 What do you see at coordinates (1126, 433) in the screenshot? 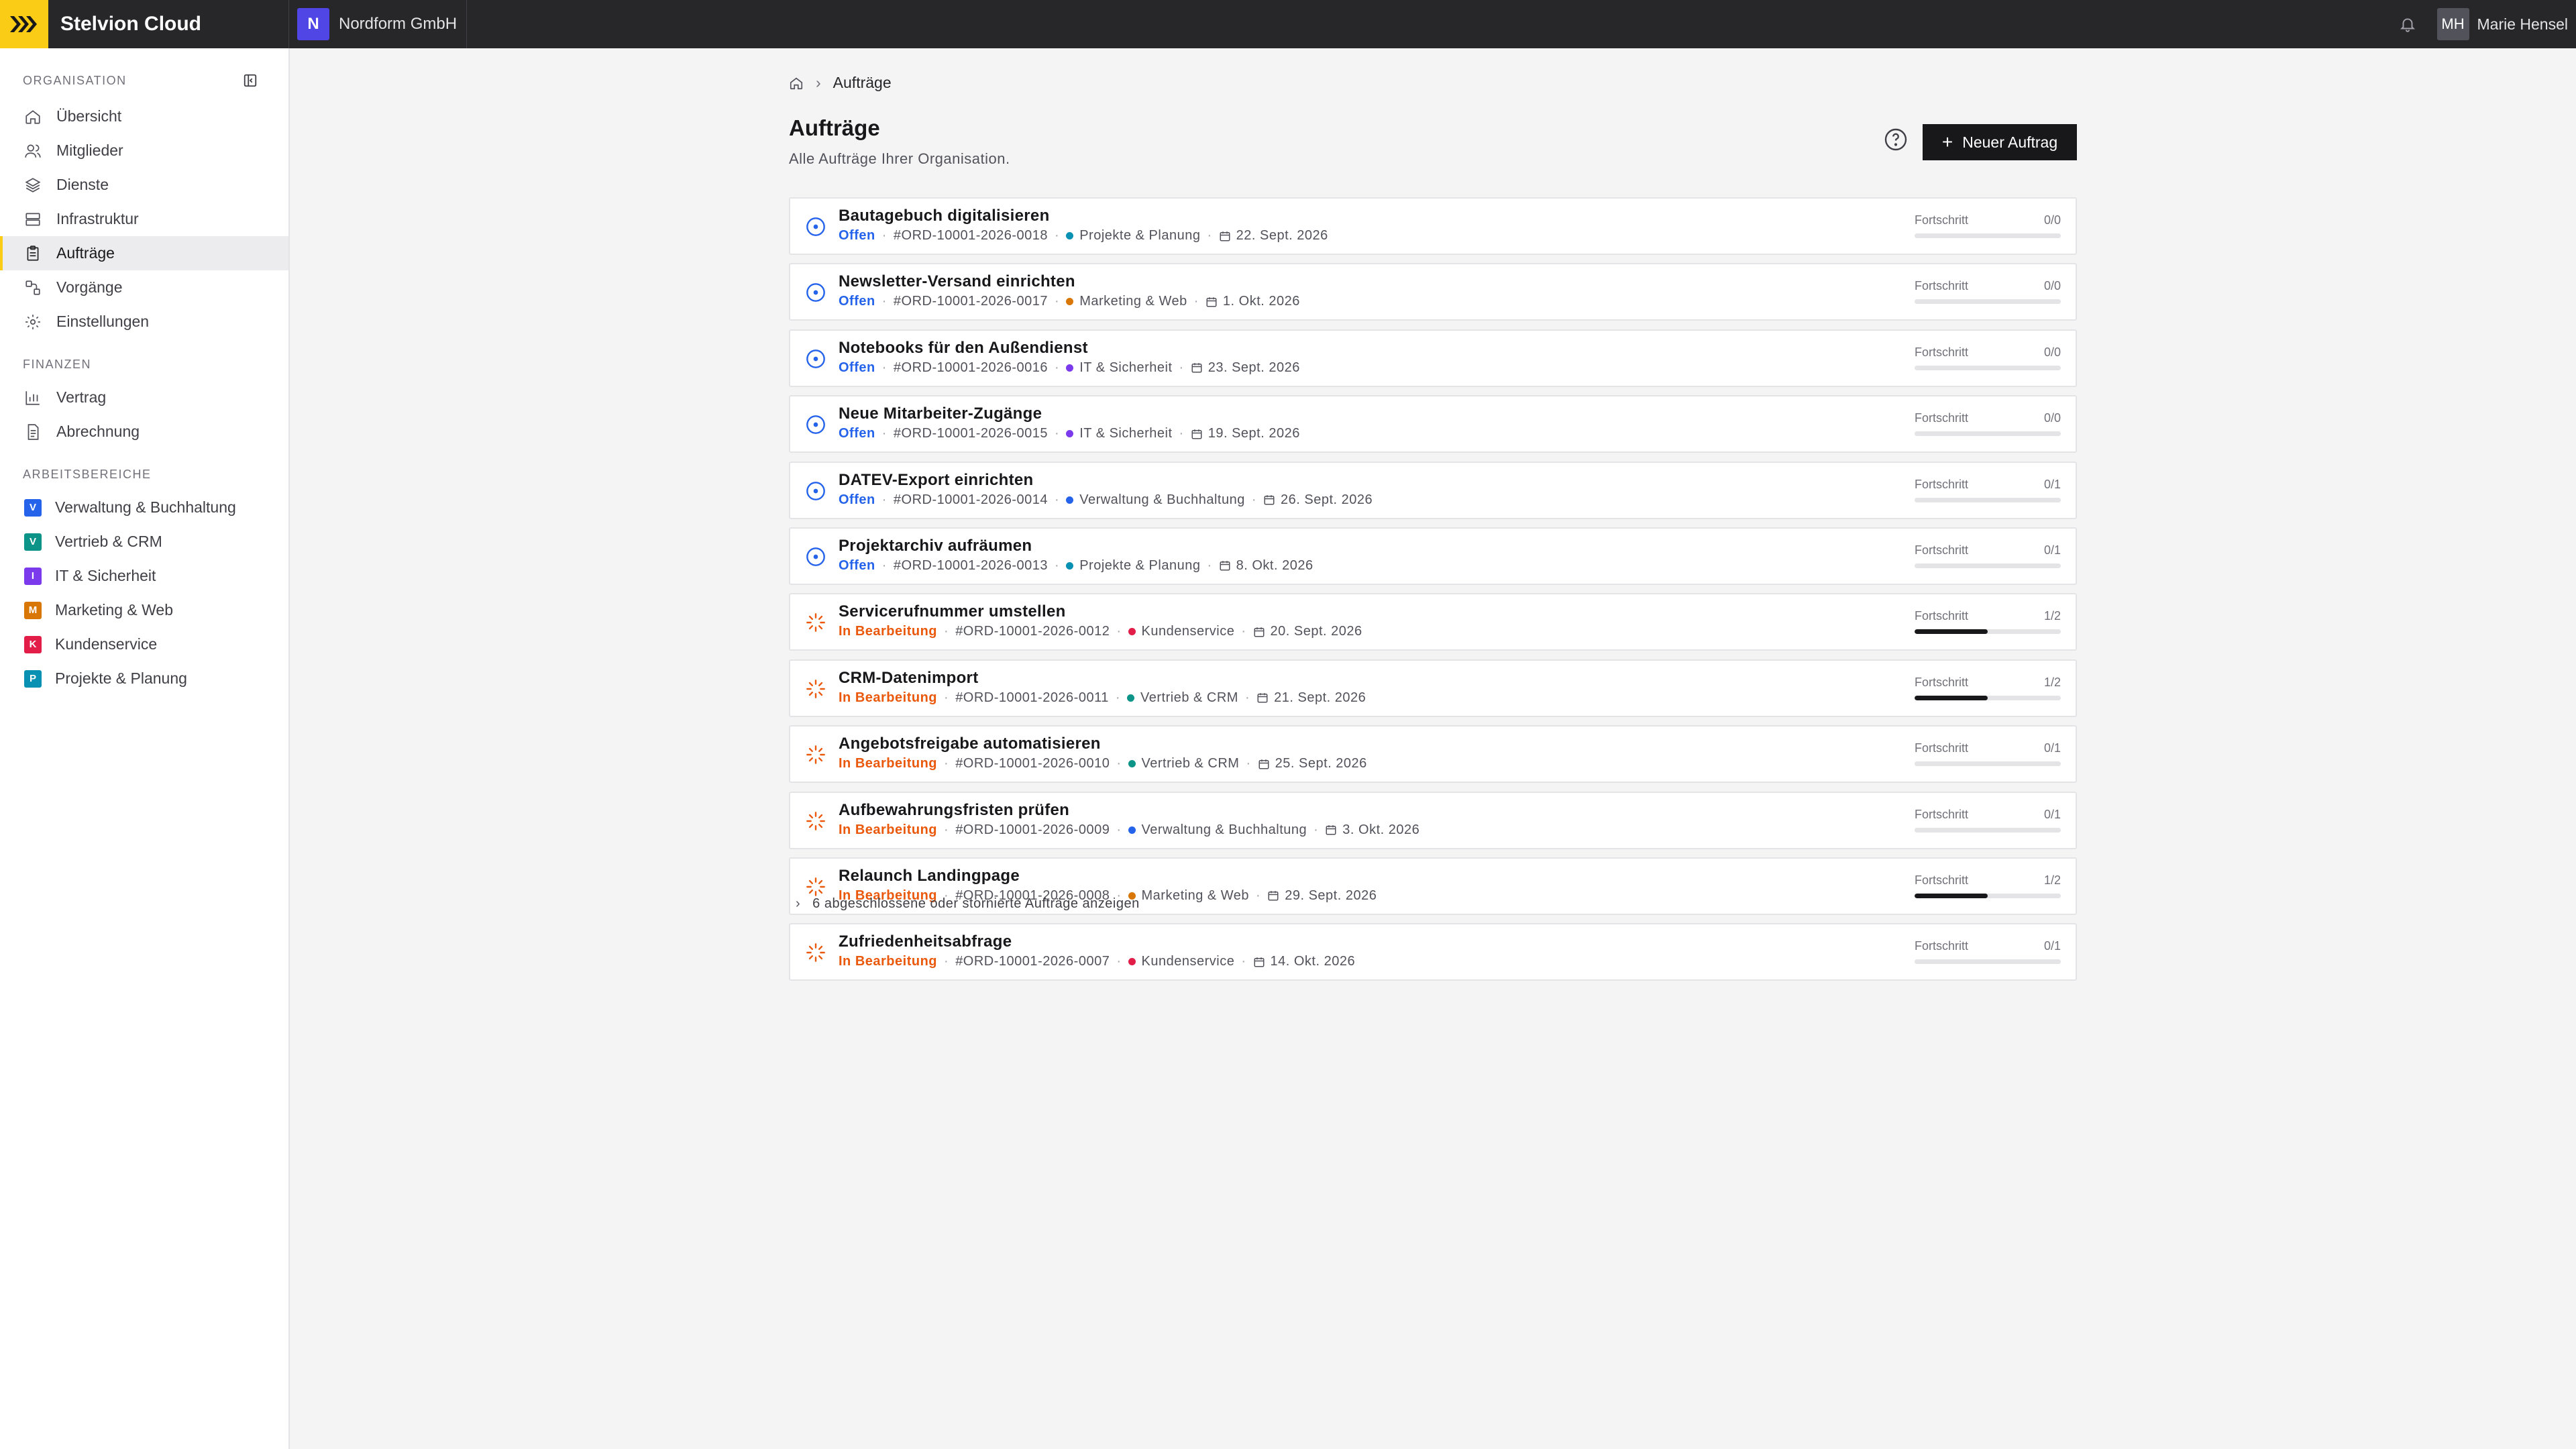
I see `order-workspace: IT & Sicherheit` at bounding box center [1126, 433].